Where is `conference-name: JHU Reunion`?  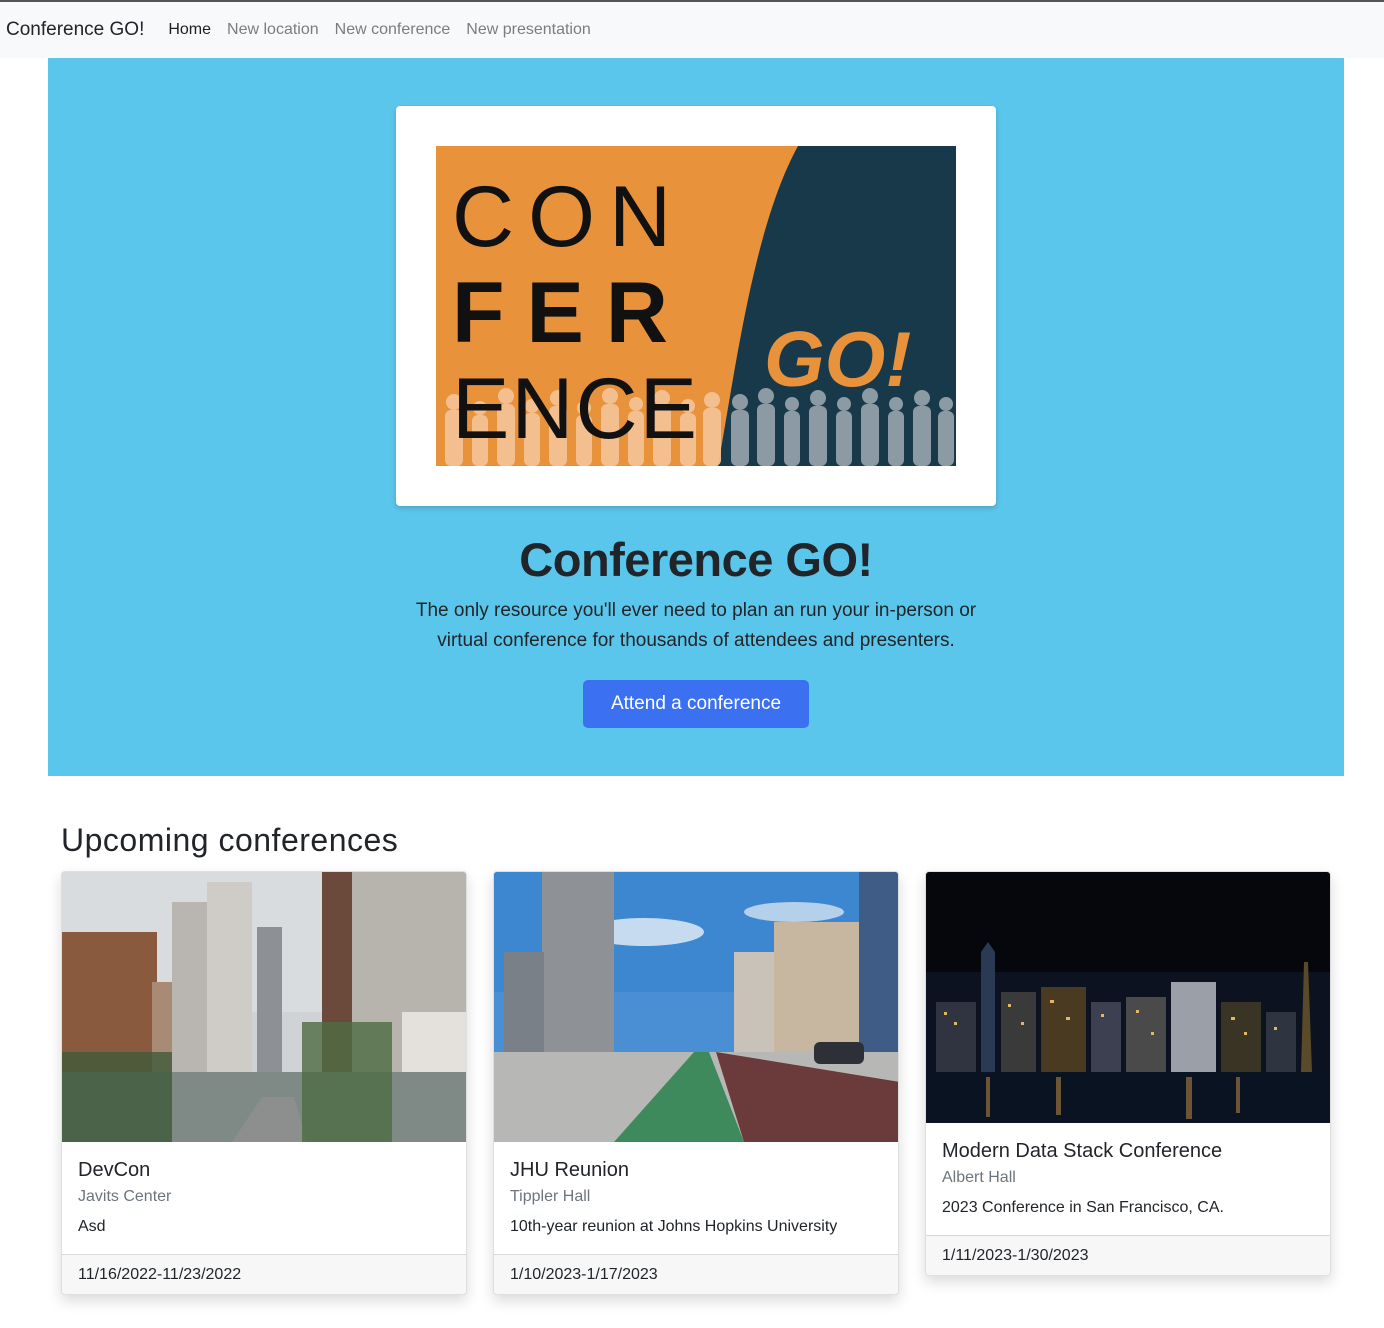 conference-name: JHU Reunion is located at coordinates (569, 1170).